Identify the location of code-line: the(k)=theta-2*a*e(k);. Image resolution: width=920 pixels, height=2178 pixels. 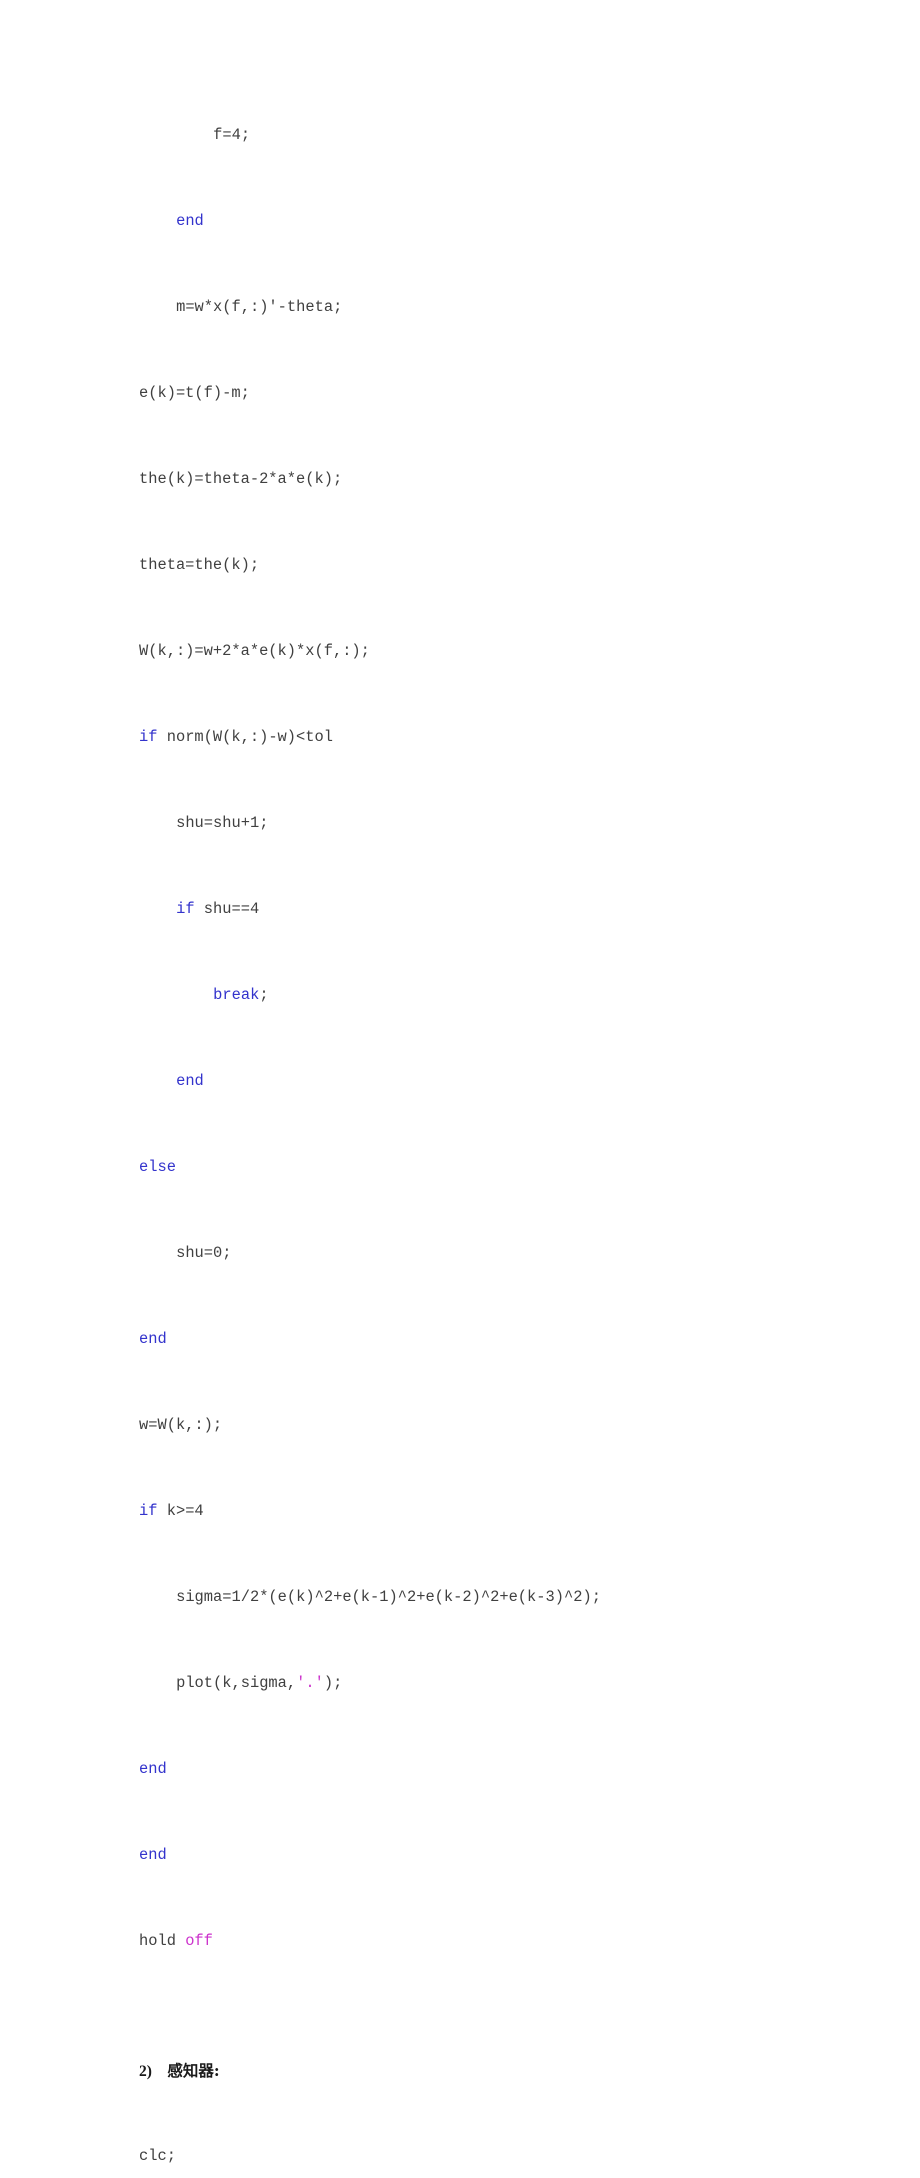
(489, 479).